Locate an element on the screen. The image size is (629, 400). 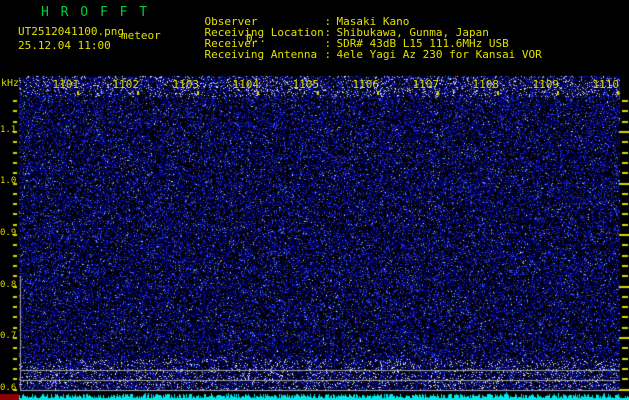
field-value: 4ele Yagi Az 230 for Kansai VOR is located at coordinates (439, 54).